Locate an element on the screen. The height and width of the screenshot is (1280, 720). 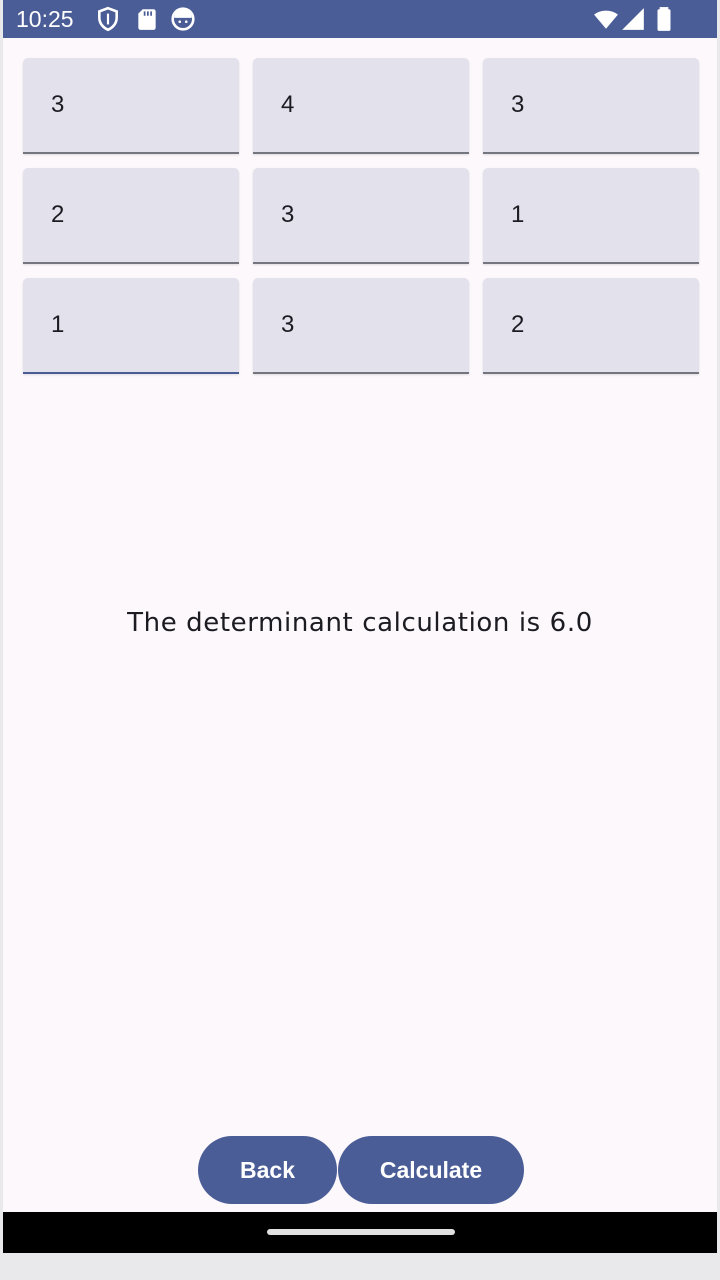
matrix-input-r1c1 is located at coordinates (131, 105).